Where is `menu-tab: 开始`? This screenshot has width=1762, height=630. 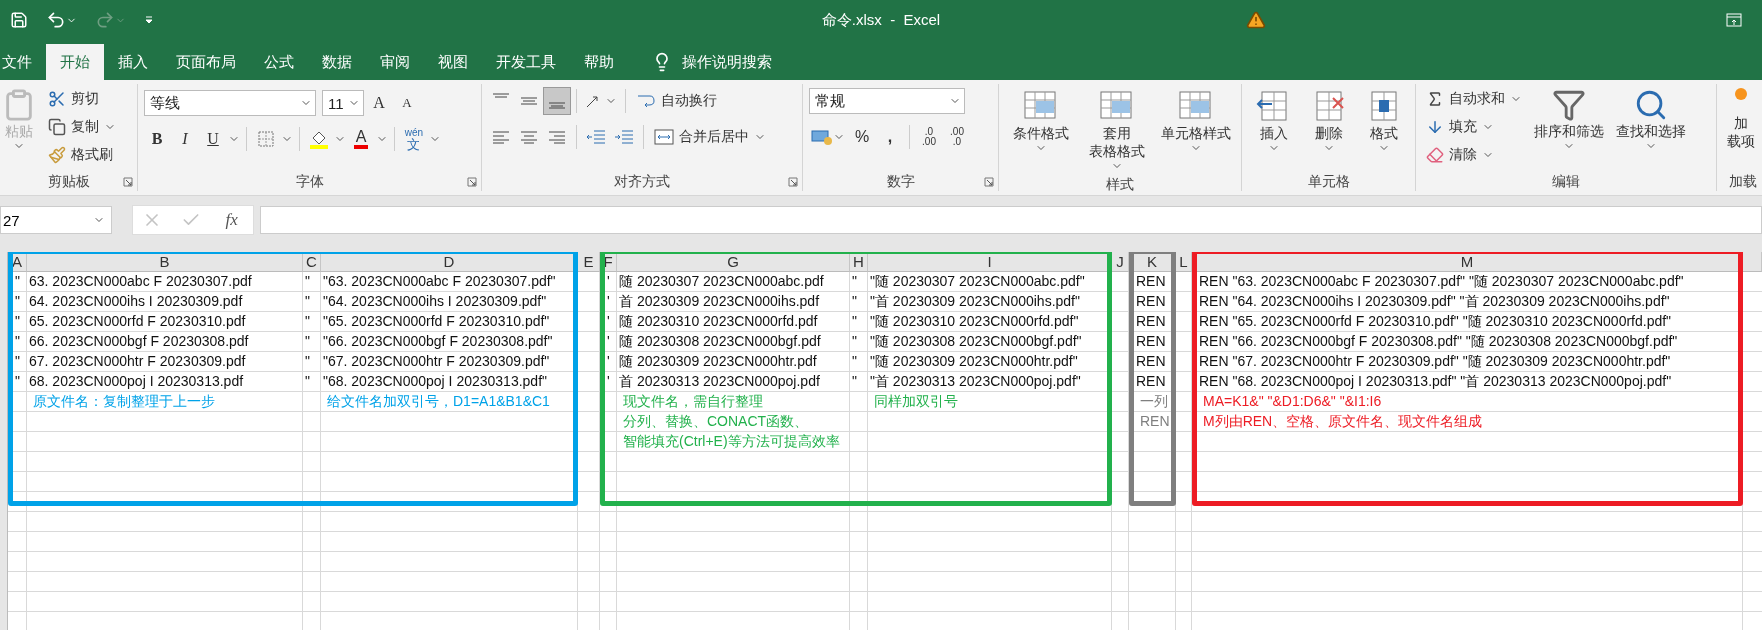
menu-tab: 开始 is located at coordinates (75, 62).